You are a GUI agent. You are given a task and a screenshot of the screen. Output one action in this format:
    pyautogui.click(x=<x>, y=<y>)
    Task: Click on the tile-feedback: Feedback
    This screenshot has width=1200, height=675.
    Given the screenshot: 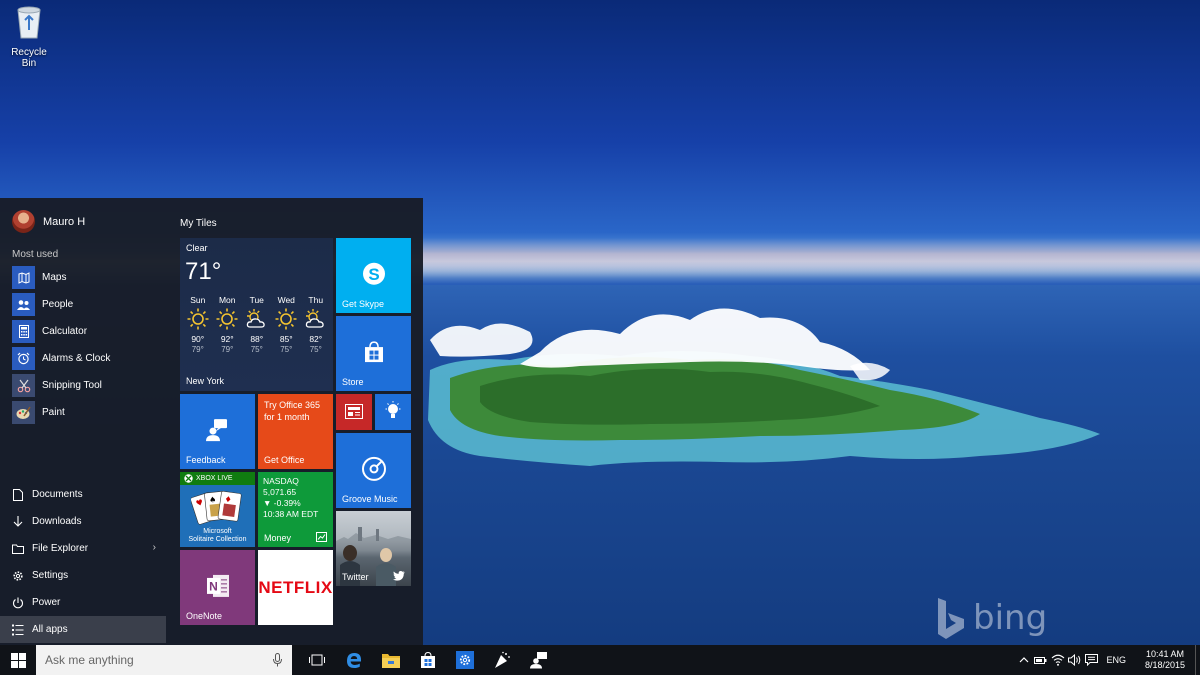 What is the action you would take?
    pyautogui.click(x=217, y=431)
    